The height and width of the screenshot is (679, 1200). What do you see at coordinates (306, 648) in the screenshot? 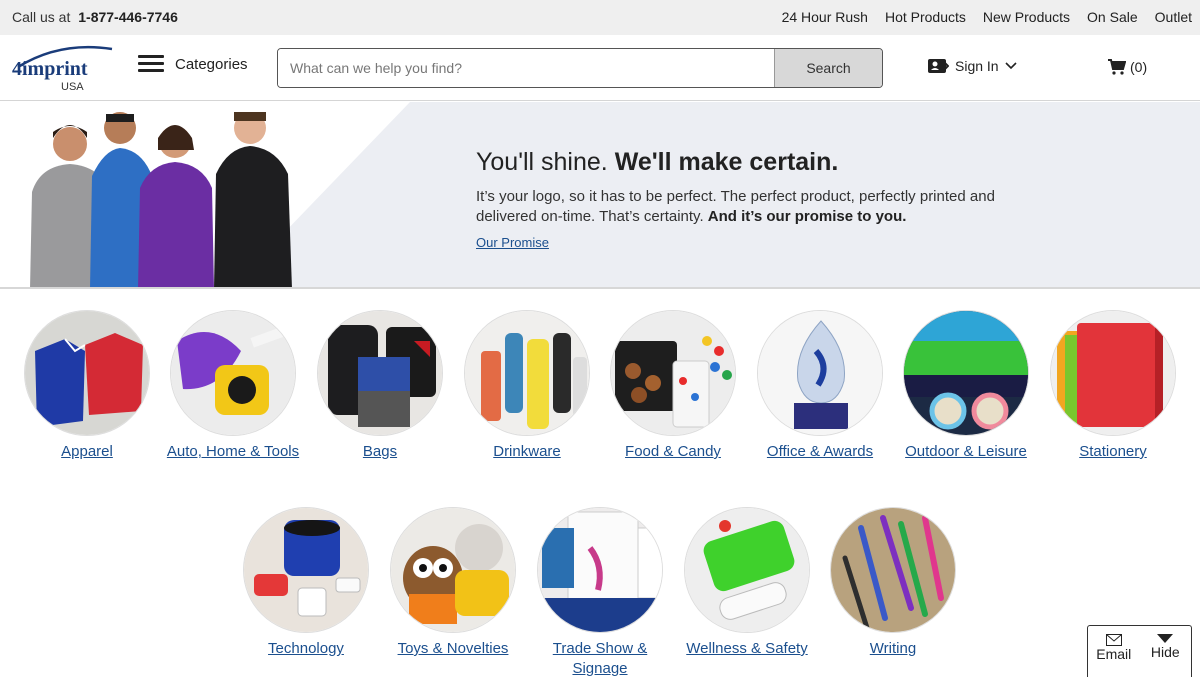
I see `category-label: Technology` at bounding box center [306, 648].